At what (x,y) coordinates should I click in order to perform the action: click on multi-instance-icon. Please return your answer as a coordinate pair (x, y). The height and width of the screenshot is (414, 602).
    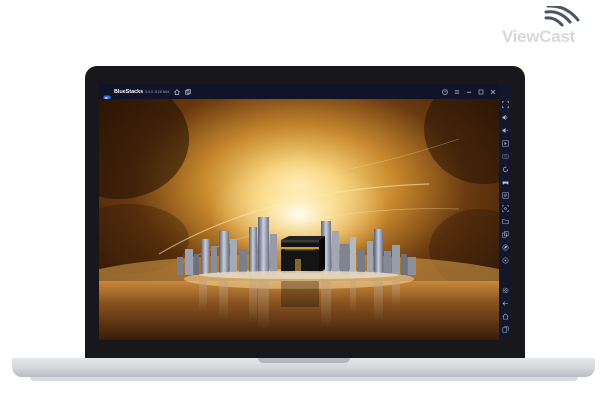
    Looking at the image, I should click on (187, 91).